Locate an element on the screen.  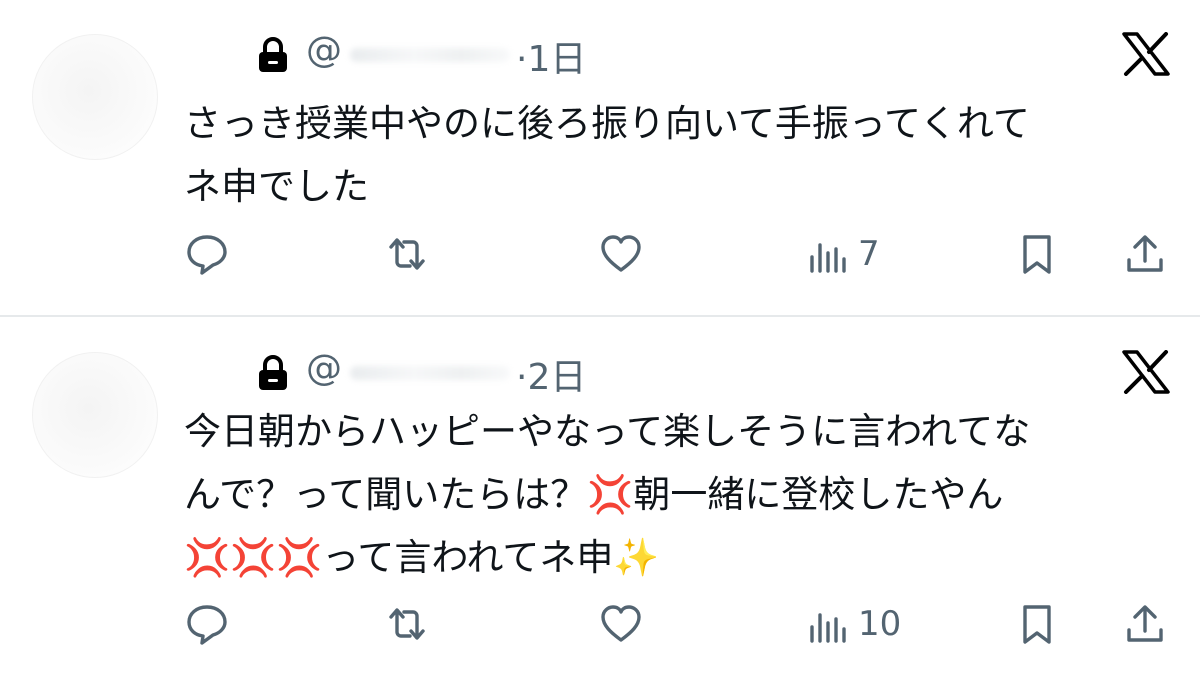
views-count: 7 is located at coordinates (869, 254).